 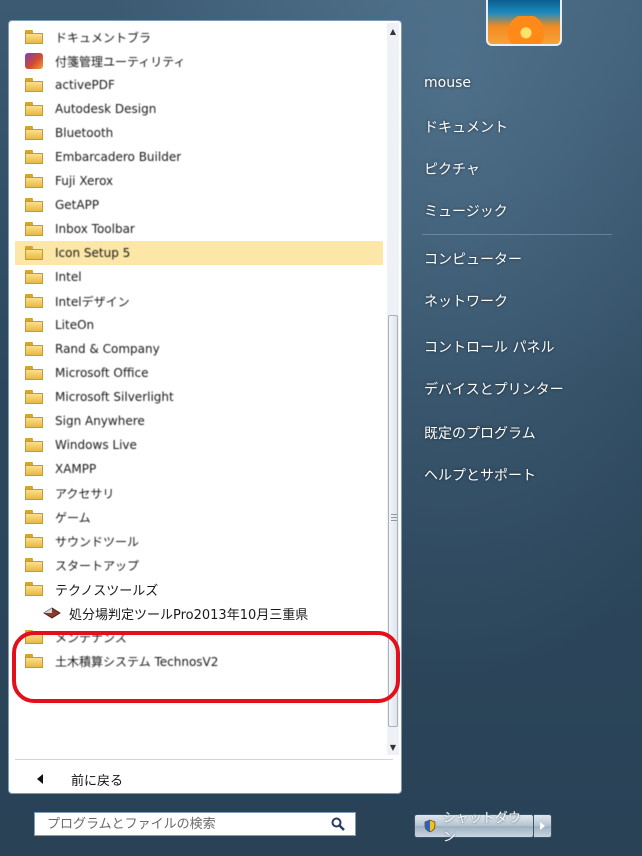 I want to click on right-panel-item: ピクチャ, so click(x=515, y=169).